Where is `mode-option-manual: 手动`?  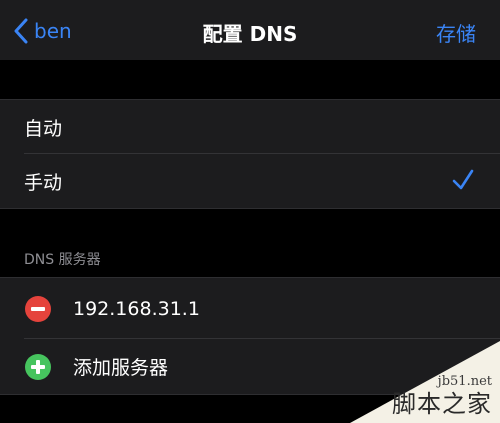 mode-option-manual: 手动 is located at coordinates (250, 181).